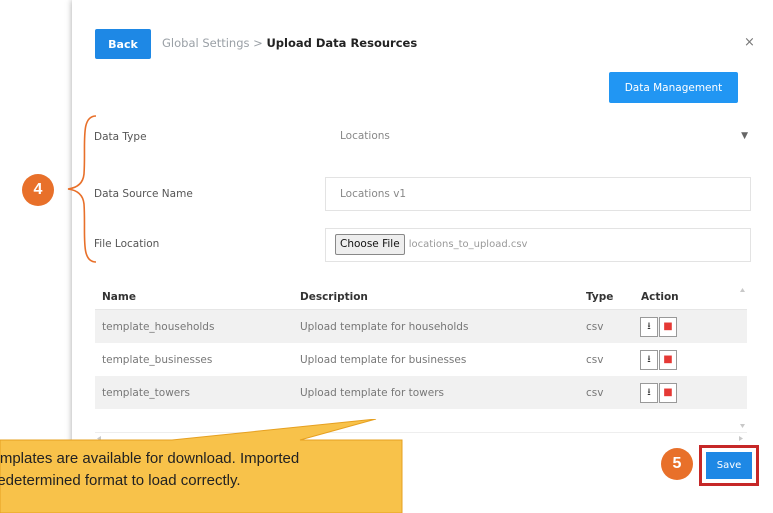  What do you see at coordinates (158, 326) in the screenshot?
I see `row-name: template_households` at bounding box center [158, 326].